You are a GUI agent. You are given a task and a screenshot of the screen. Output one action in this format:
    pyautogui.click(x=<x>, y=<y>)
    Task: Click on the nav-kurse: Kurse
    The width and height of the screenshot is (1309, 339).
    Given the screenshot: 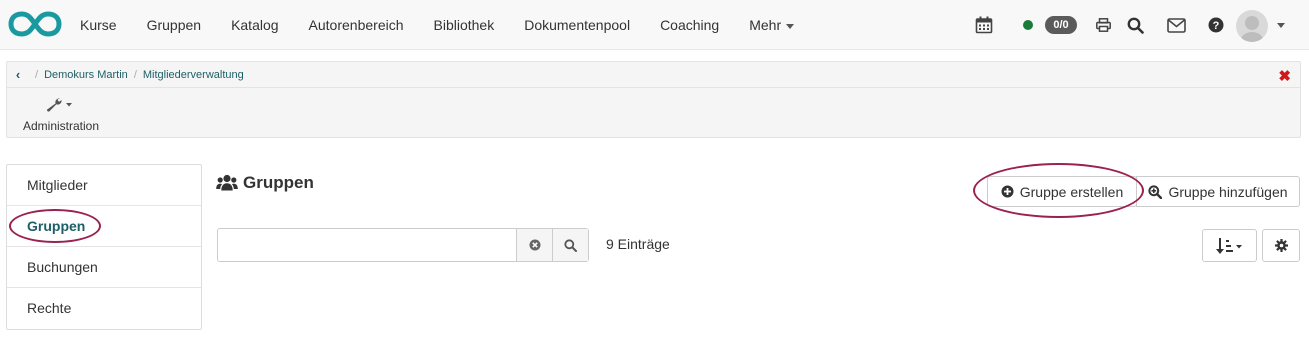 What is the action you would take?
    pyautogui.click(x=98, y=25)
    